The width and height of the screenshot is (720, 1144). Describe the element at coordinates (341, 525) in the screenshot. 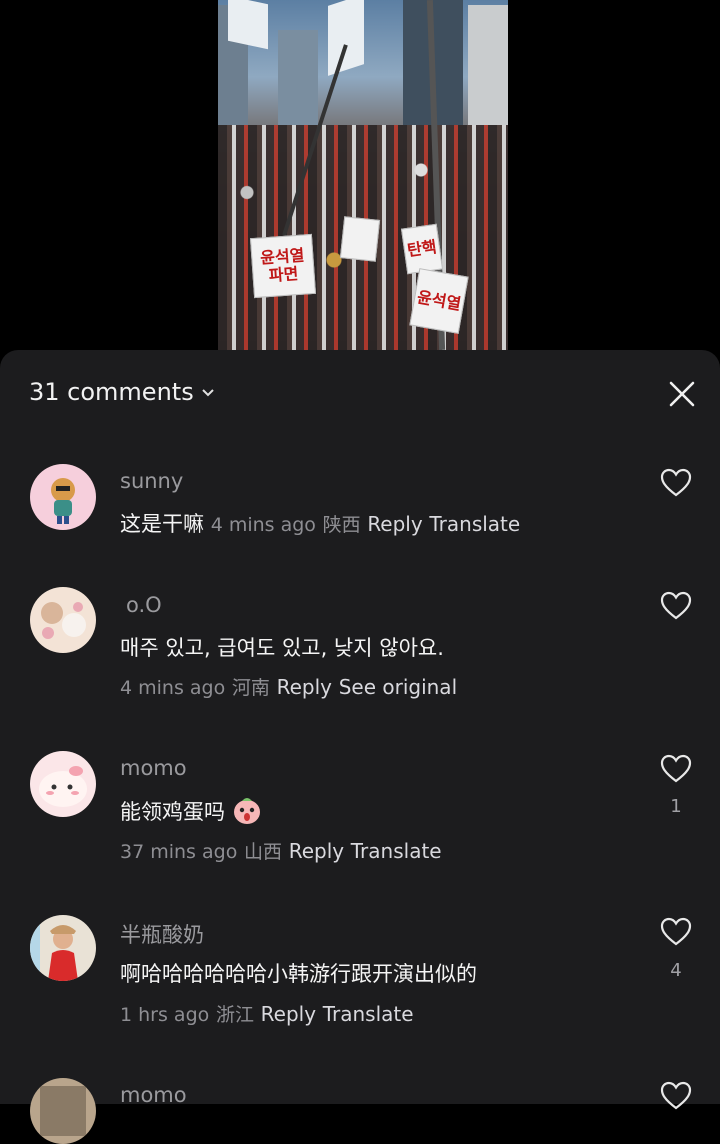

I see `comment-location: 陕西` at that location.